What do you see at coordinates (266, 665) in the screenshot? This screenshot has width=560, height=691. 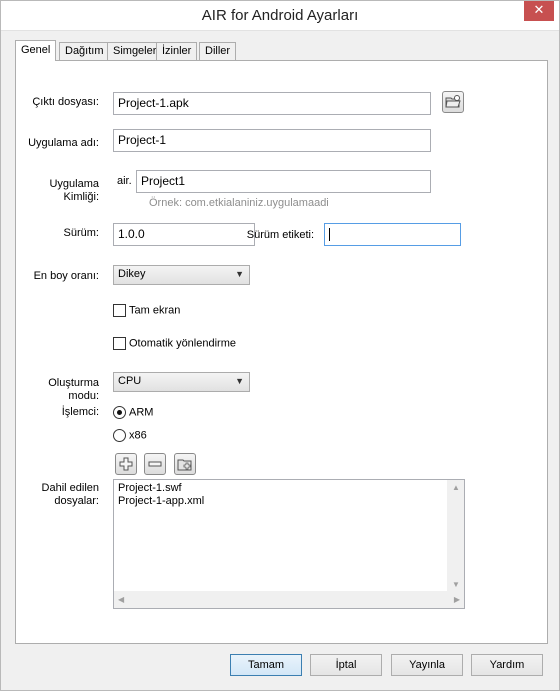 I see `ok-button: Tamam` at bounding box center [266, 665].